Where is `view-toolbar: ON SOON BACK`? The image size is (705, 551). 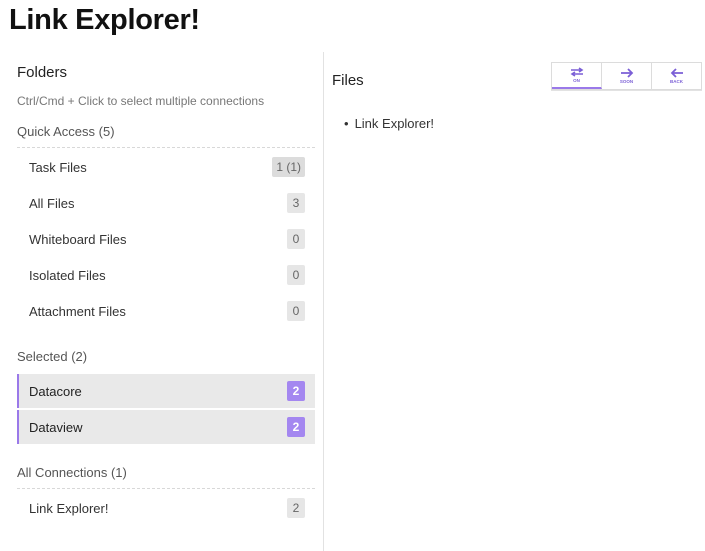 view-toolbar: ON SOON BACK is located at coordinates (626, 76).